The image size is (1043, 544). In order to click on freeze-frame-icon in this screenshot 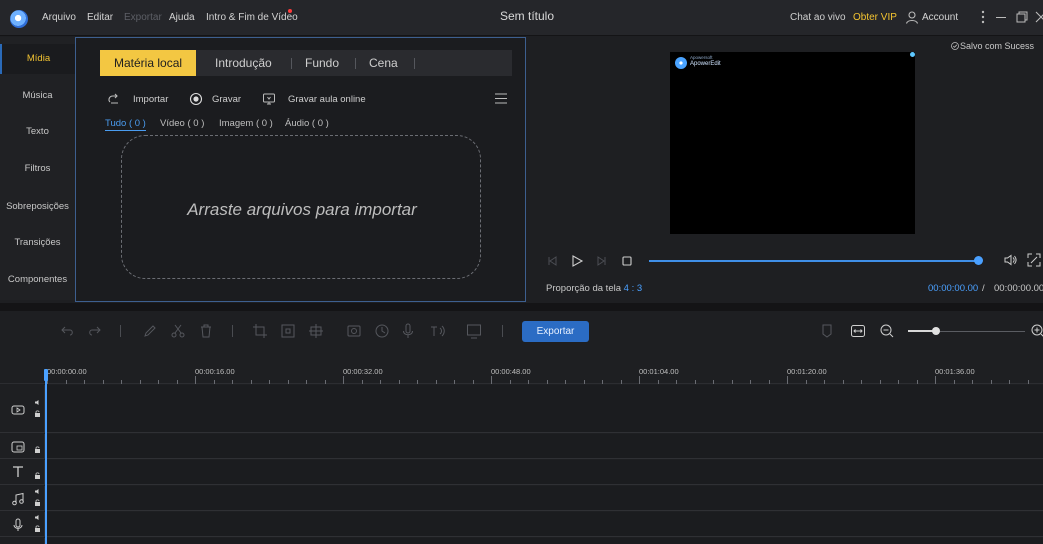, I will do `click(316, 331)`.